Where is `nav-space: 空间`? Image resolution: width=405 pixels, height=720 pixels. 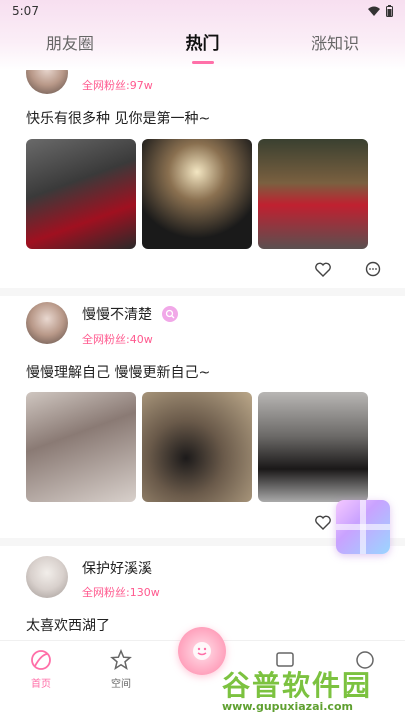 nav-space: 空间 is located at coordinates (121, 669).